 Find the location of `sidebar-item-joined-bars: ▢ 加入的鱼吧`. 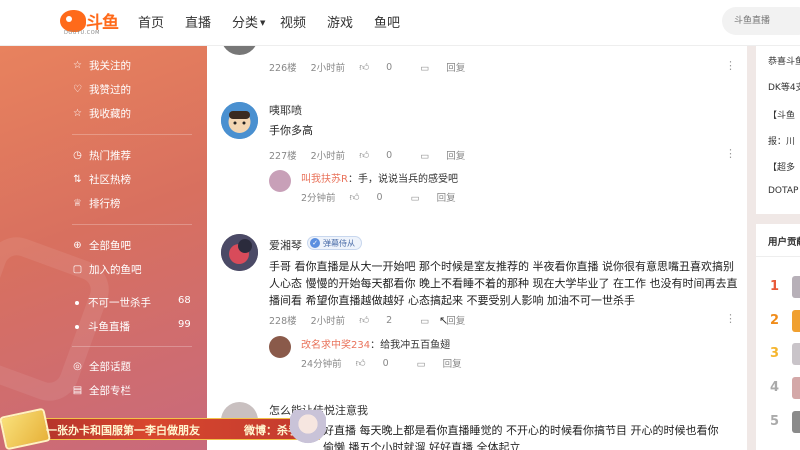

sidebar-item-joined-bars: ▢ 加入的鱼吧 is located at coordinates (107, 269).